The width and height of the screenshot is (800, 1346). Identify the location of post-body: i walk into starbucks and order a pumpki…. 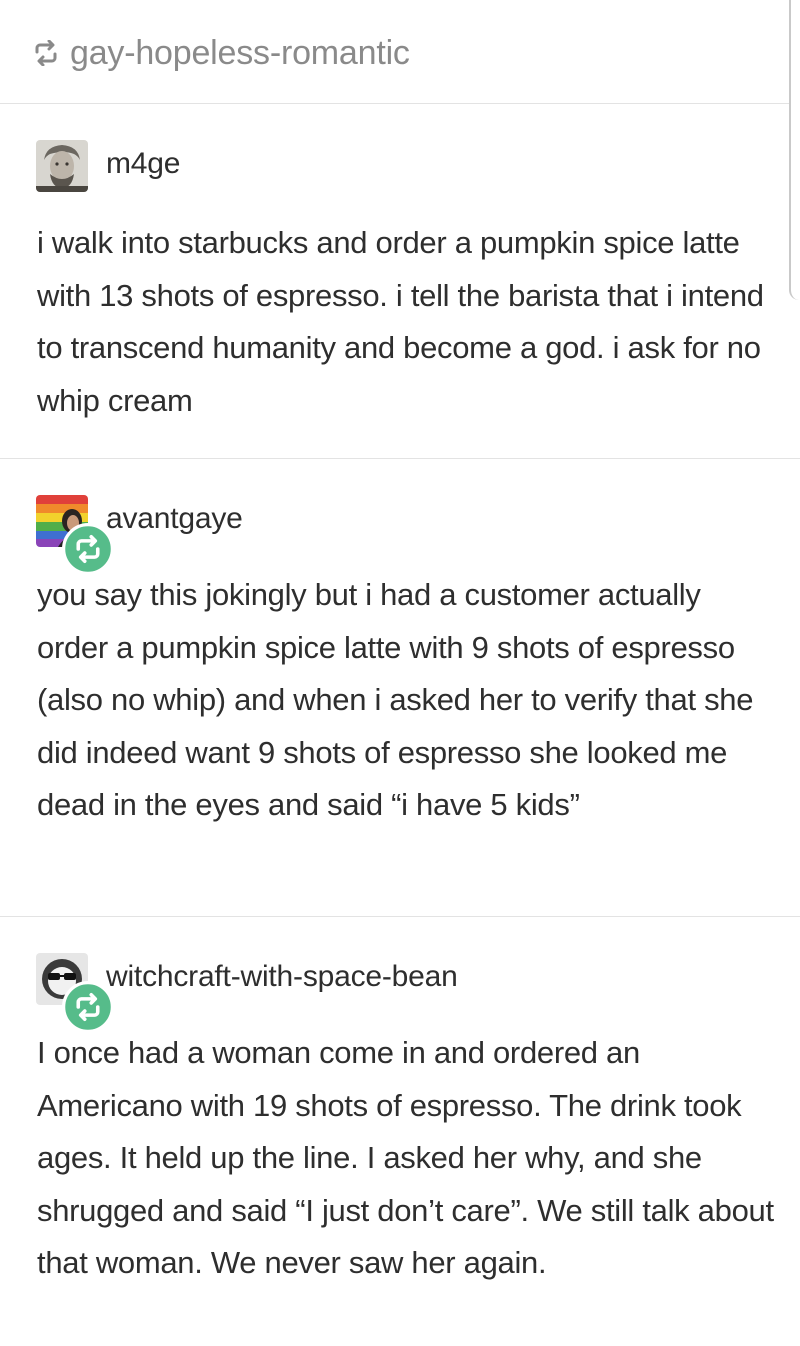
(400, 321).